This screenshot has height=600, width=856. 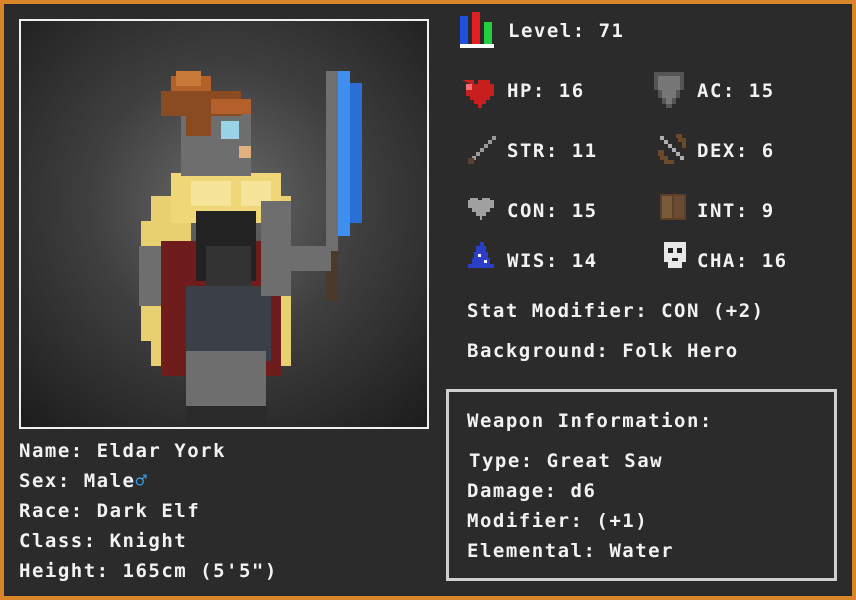 What do you see at coordinates (77, 481) in the screenshot?
I see `sex-text: Sex: Male` at bounding box center [77, 481].